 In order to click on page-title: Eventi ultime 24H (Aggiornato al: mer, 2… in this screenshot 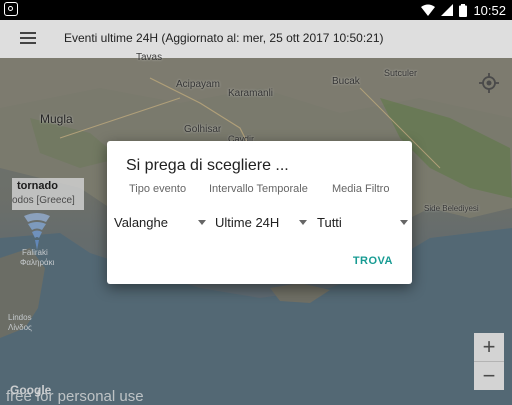, I will do `click(224, 38)`.